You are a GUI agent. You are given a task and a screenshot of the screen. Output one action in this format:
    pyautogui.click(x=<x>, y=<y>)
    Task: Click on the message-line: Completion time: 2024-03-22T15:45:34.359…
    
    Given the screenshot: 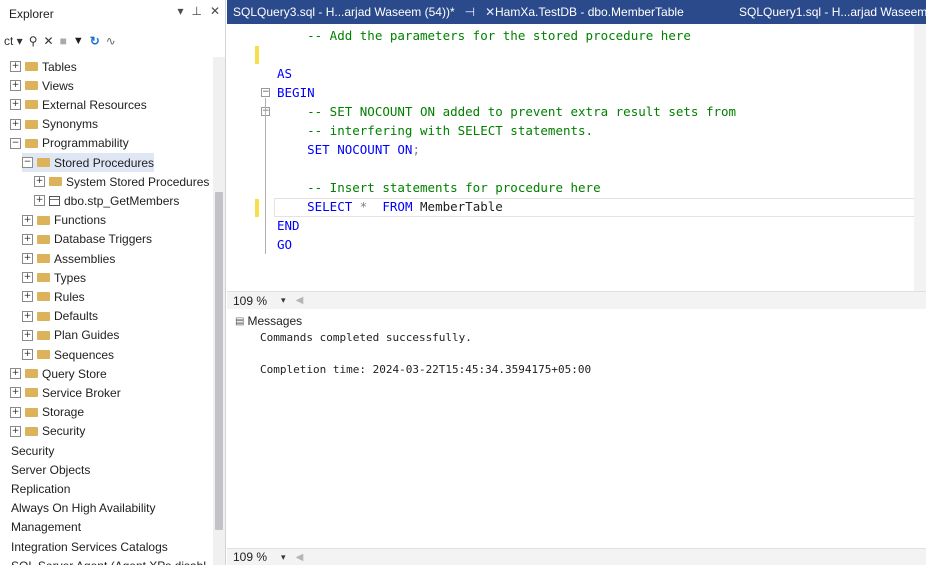 What is the action you would take?
    pyautogui.click(x=426, y=369)
    